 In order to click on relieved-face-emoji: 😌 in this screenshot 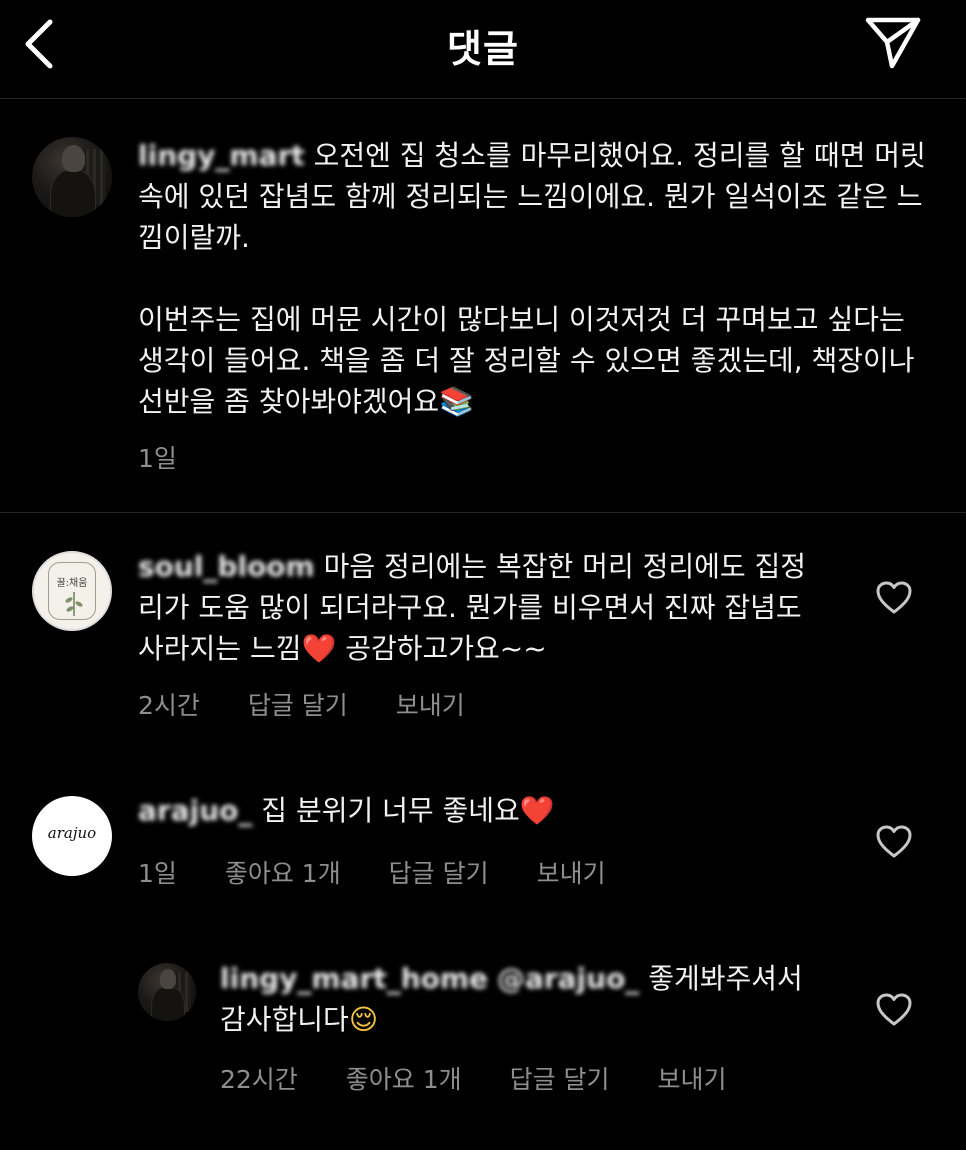, I will do `click(363, 1019)`.